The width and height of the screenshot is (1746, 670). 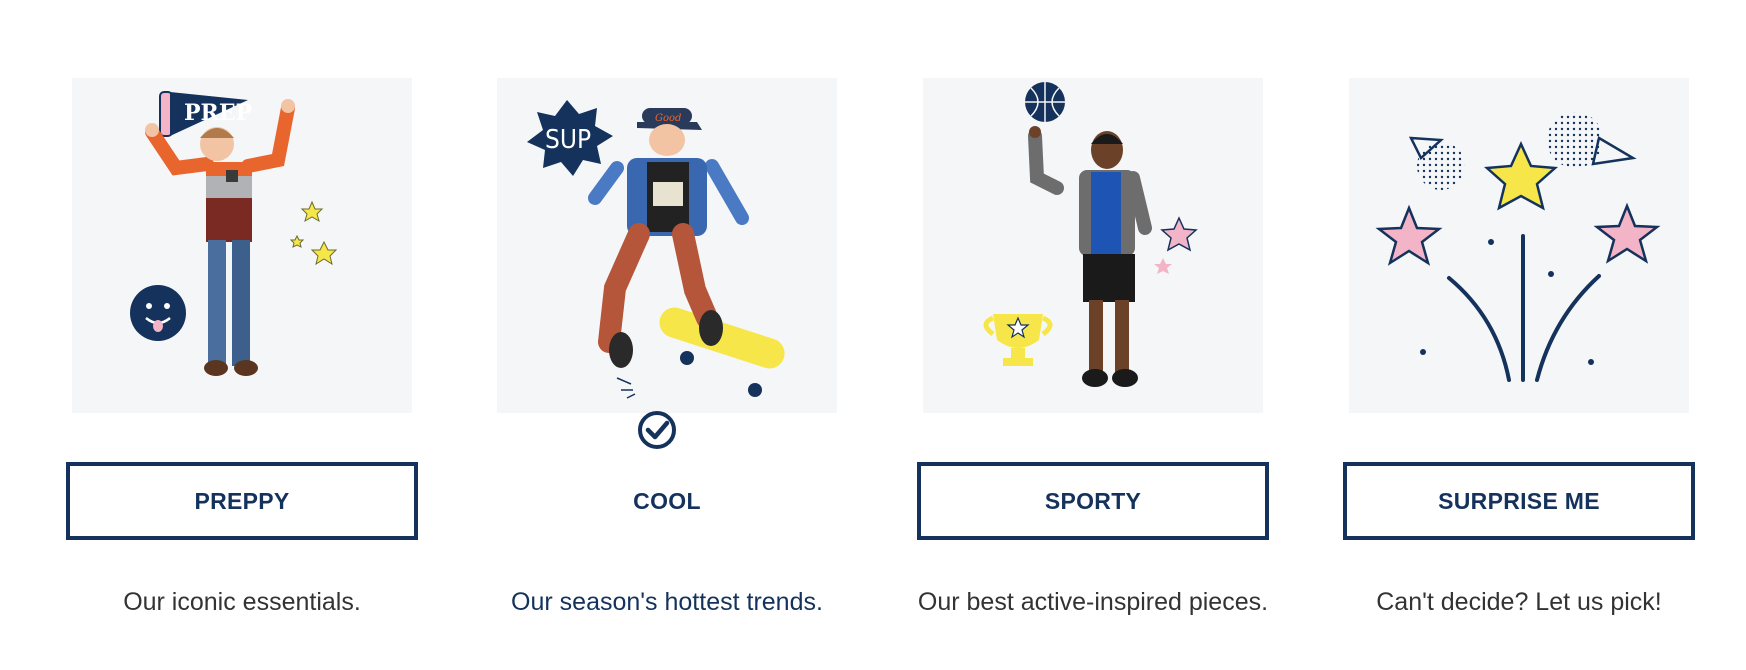 I want to click on cool-description: Our season's hottest trends., so click(x=667, y=602).